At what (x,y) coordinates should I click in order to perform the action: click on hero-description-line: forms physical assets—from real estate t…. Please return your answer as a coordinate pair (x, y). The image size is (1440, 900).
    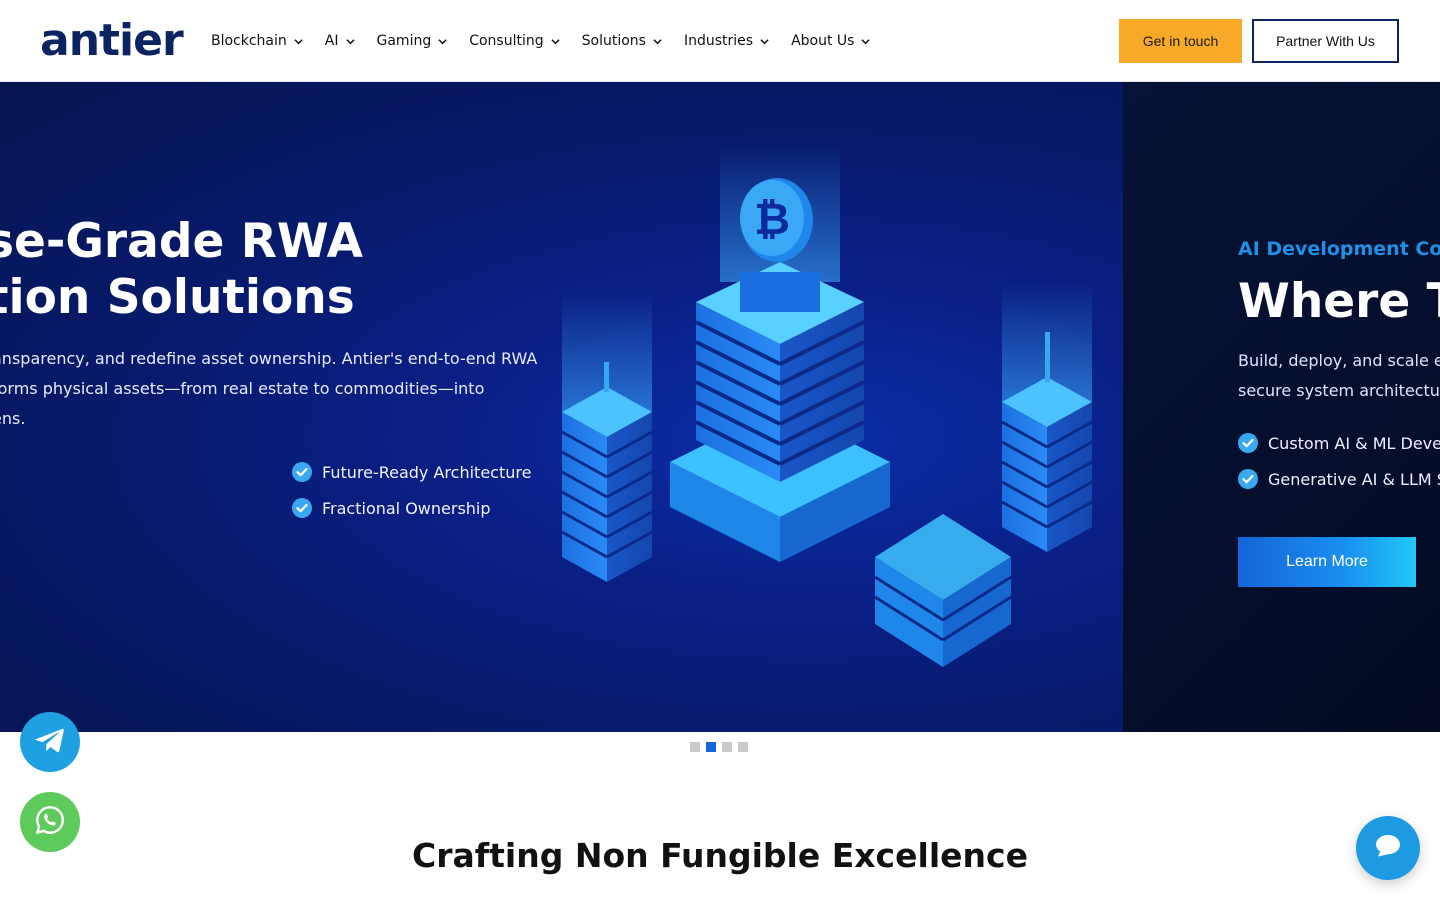
    Looking at the image, I should click on (242, 388).